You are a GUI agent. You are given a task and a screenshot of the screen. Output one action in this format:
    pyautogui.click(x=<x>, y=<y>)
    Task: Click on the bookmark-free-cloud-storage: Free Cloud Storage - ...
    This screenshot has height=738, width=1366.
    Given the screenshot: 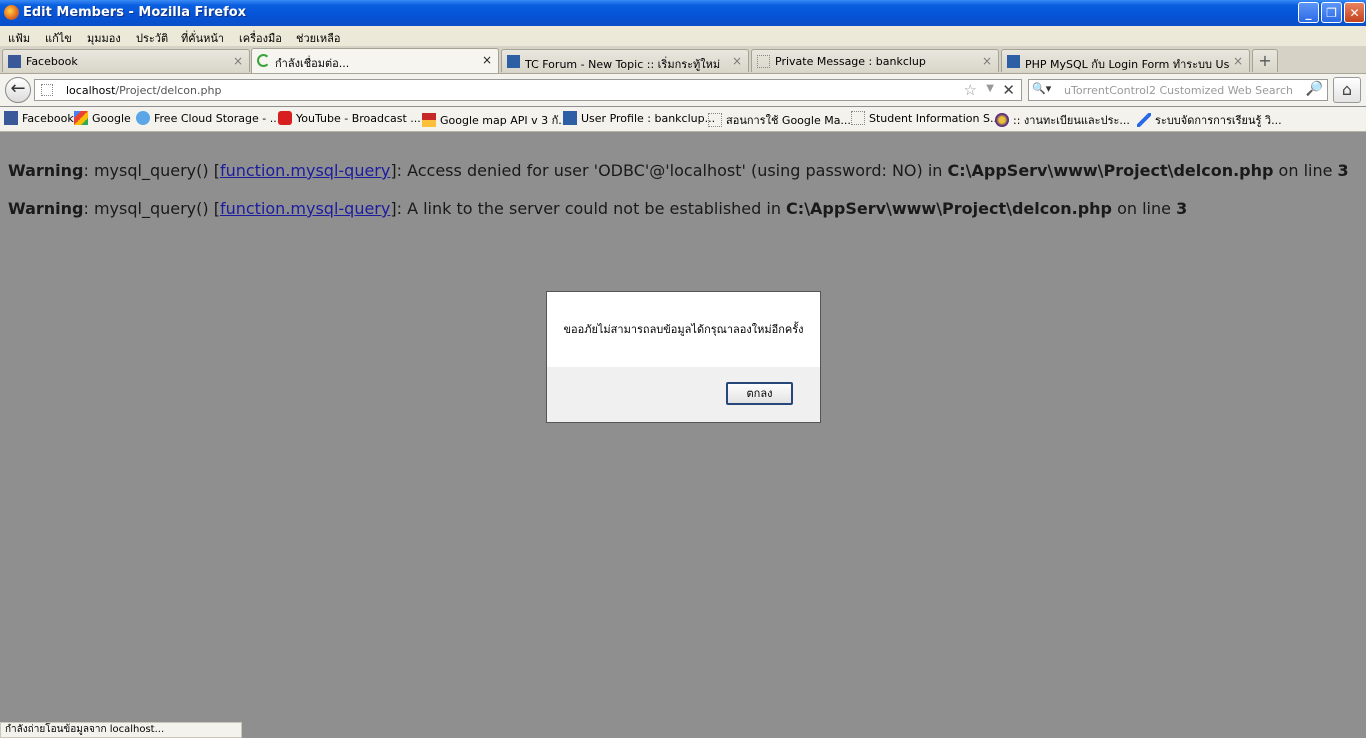 What is the action you would take?
    pyautogui.click(x=208, y=118)
    